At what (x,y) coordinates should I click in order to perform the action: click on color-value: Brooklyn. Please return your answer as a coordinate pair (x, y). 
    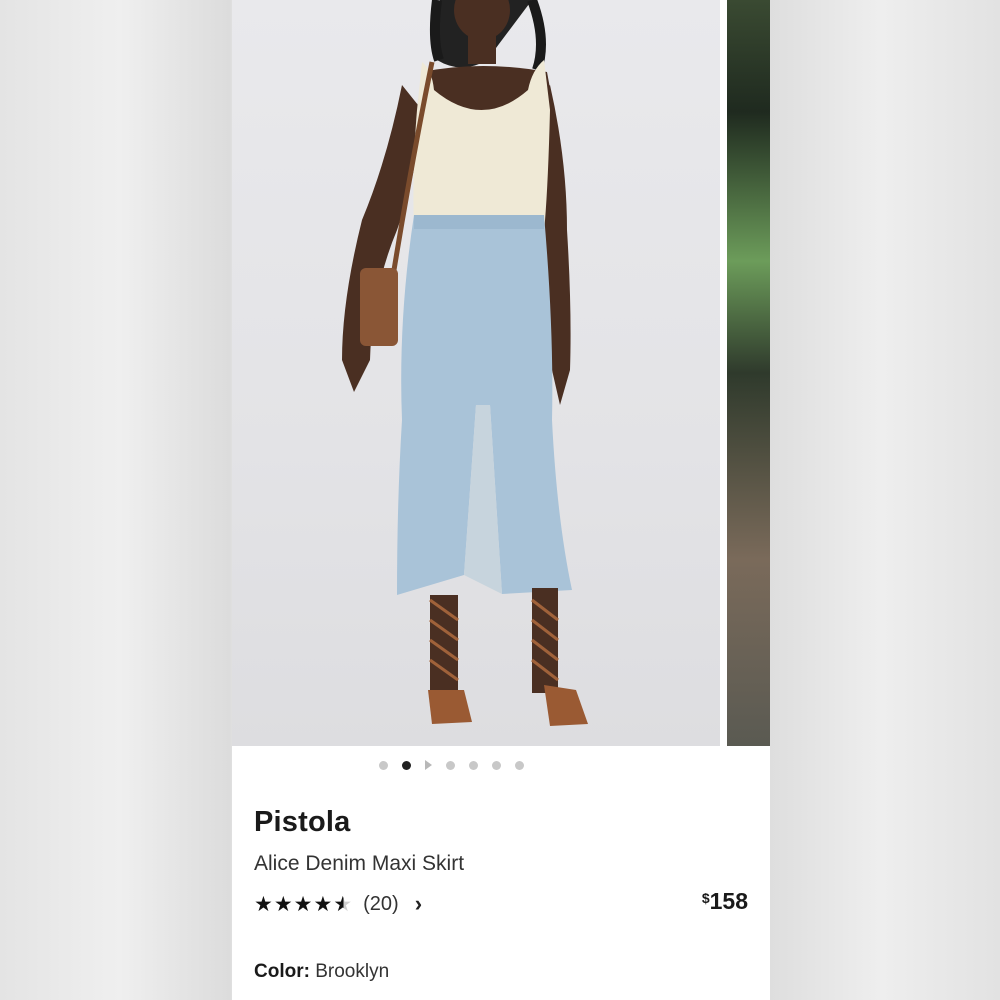
    Looking at the image, I should click on (352, 971).